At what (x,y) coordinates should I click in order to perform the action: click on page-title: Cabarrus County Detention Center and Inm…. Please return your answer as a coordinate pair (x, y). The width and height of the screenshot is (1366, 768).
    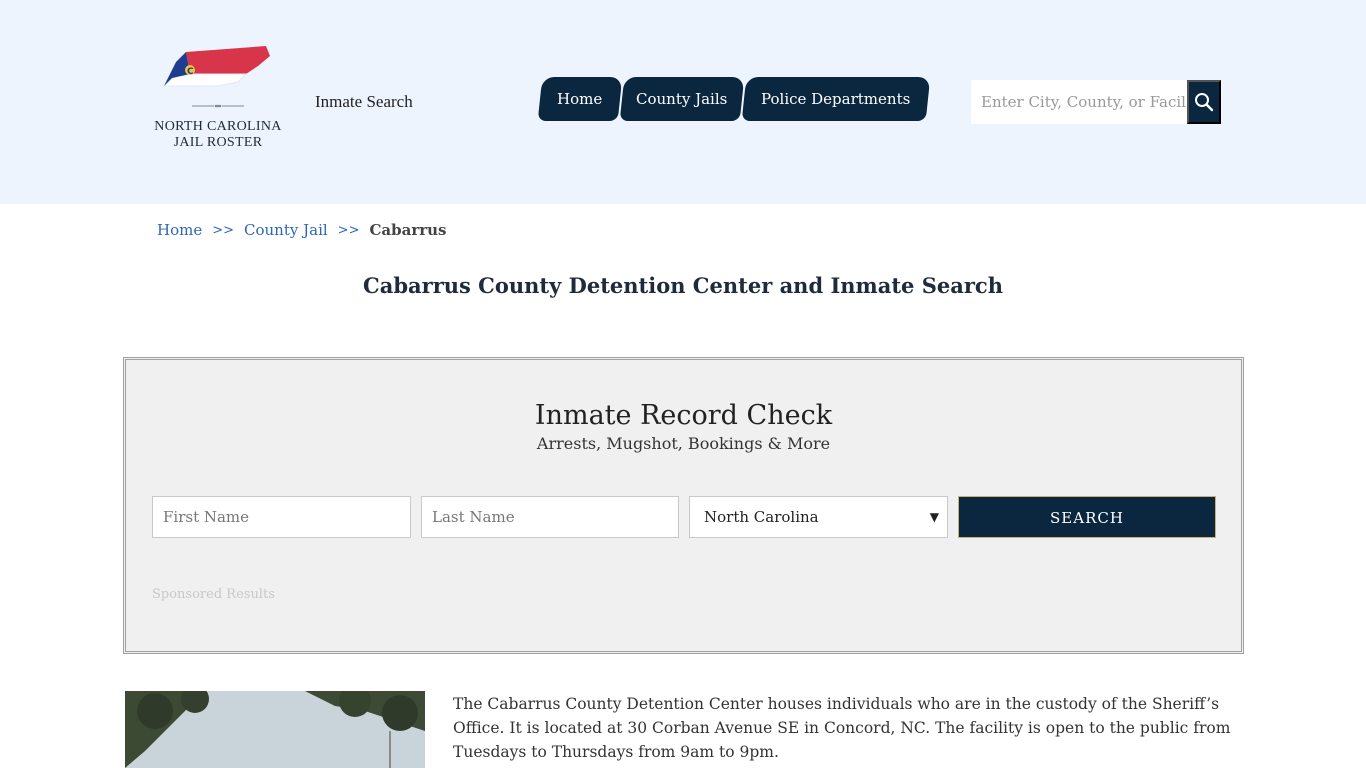
    Looking at the image, I should click on (683, 285).